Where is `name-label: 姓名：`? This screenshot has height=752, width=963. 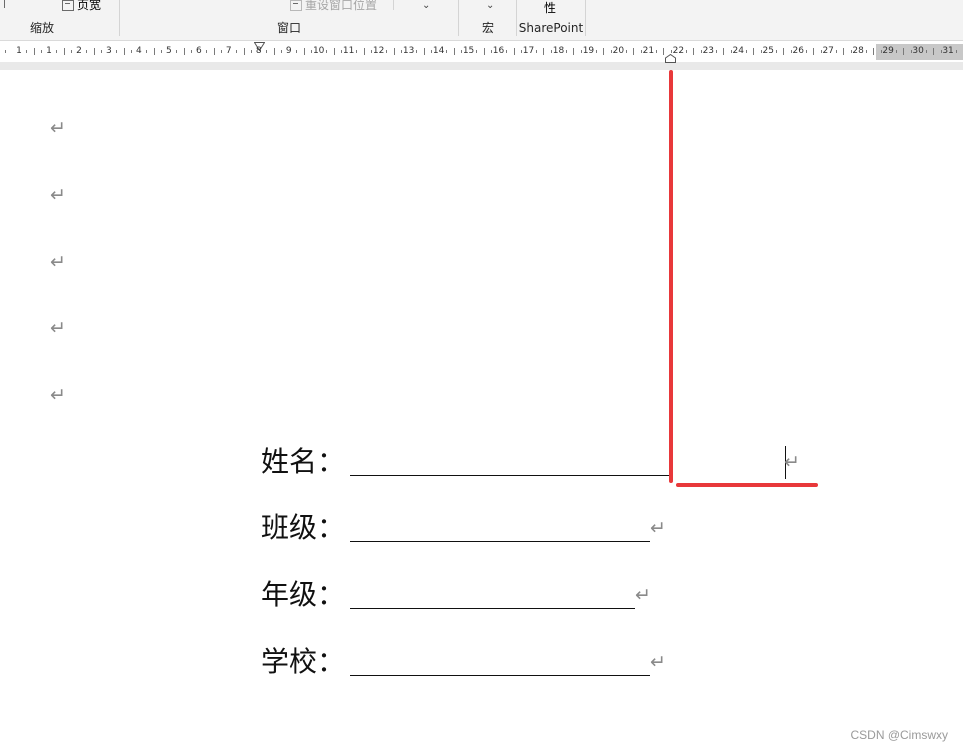 name-label: 姓名： is located at coordinates (303, 461).